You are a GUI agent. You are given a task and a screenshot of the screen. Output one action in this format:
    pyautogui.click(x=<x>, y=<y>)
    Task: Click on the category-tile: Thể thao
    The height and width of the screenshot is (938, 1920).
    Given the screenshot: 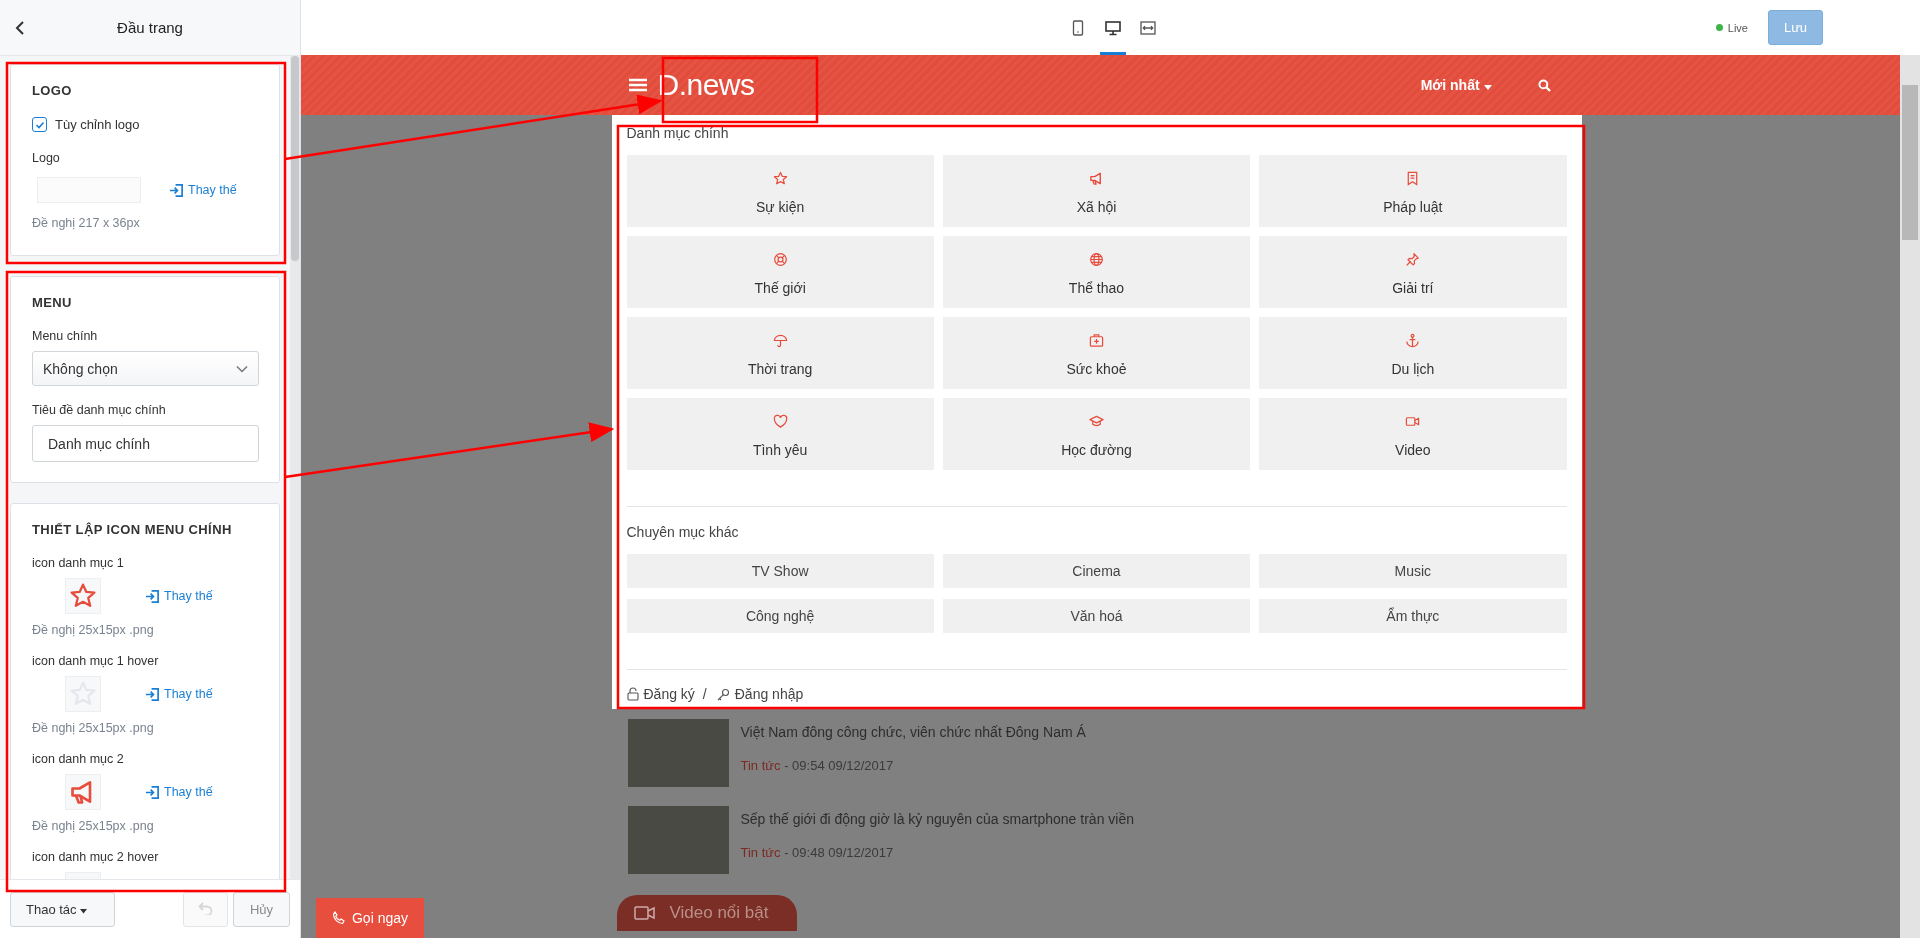 What is the action you would take?
    pyautogui.click(x=1096, y=272)
    